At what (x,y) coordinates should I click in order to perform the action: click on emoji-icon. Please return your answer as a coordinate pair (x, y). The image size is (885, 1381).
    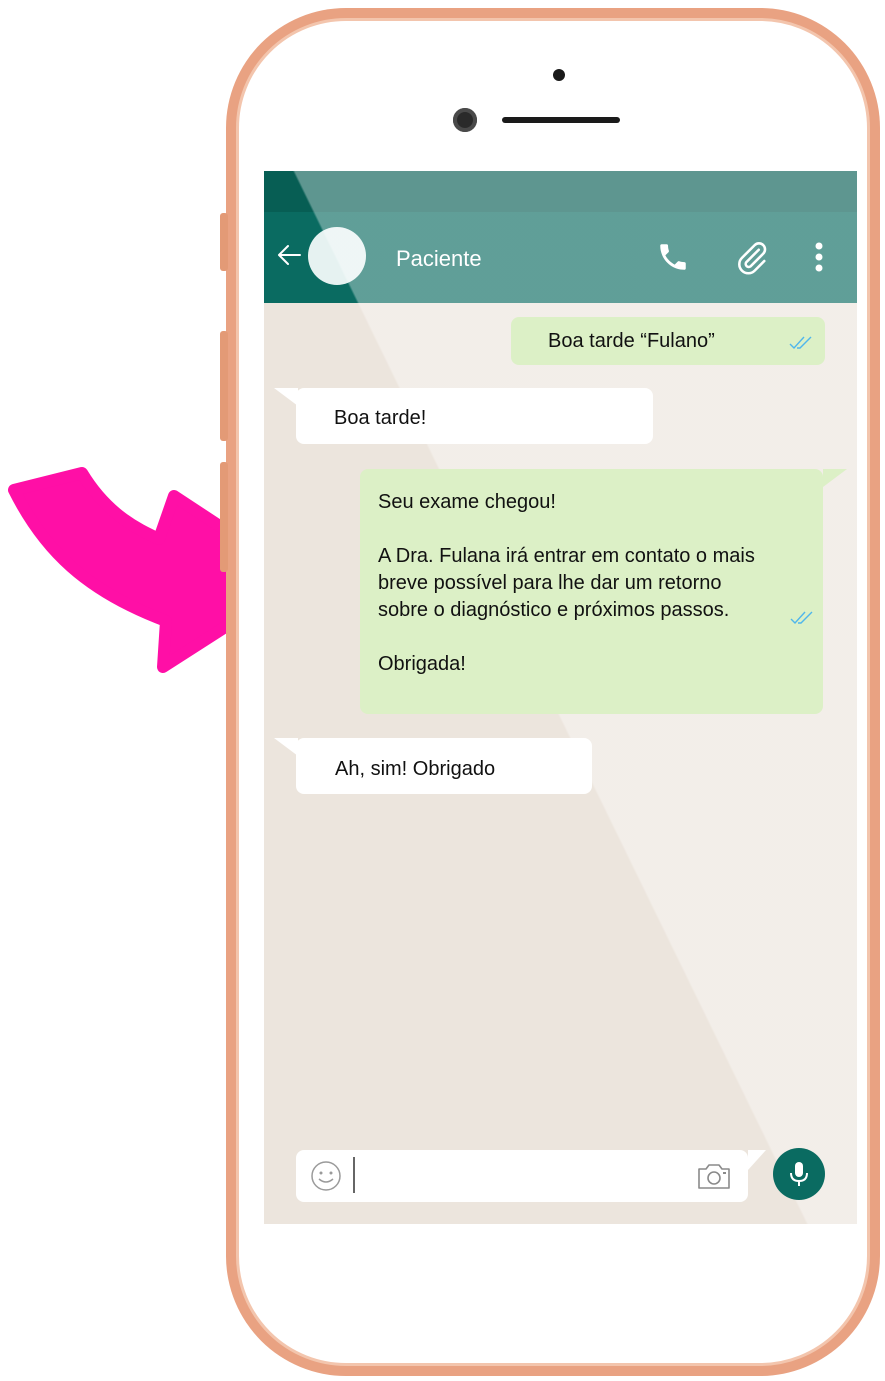
    Looking at the image, I should click on (326, 1176).